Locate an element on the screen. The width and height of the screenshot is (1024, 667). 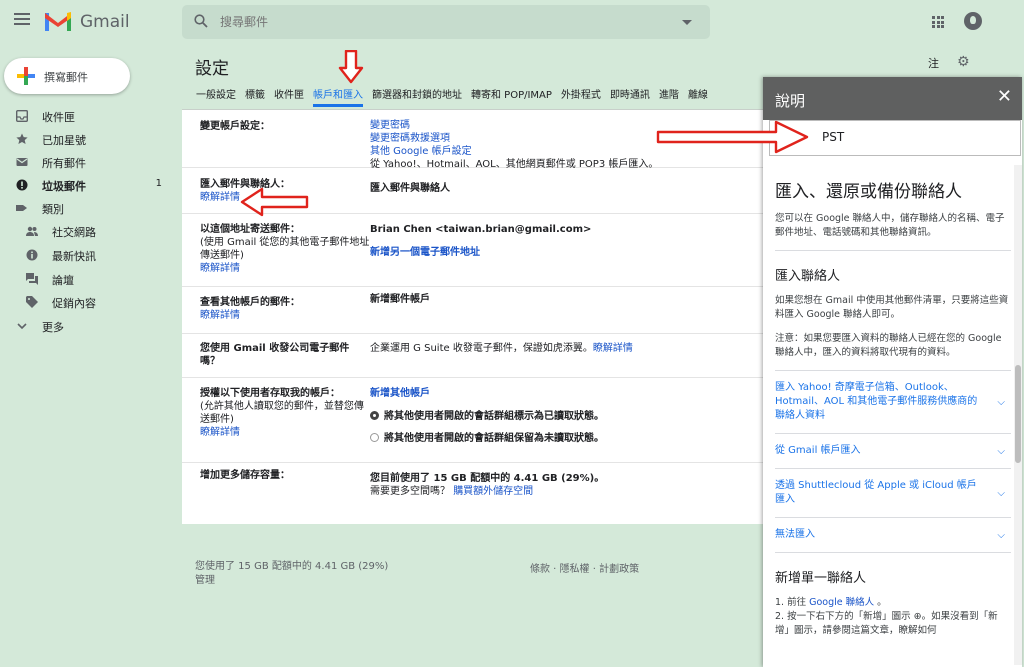
radio-unselected is located at coordinates (374, 437).